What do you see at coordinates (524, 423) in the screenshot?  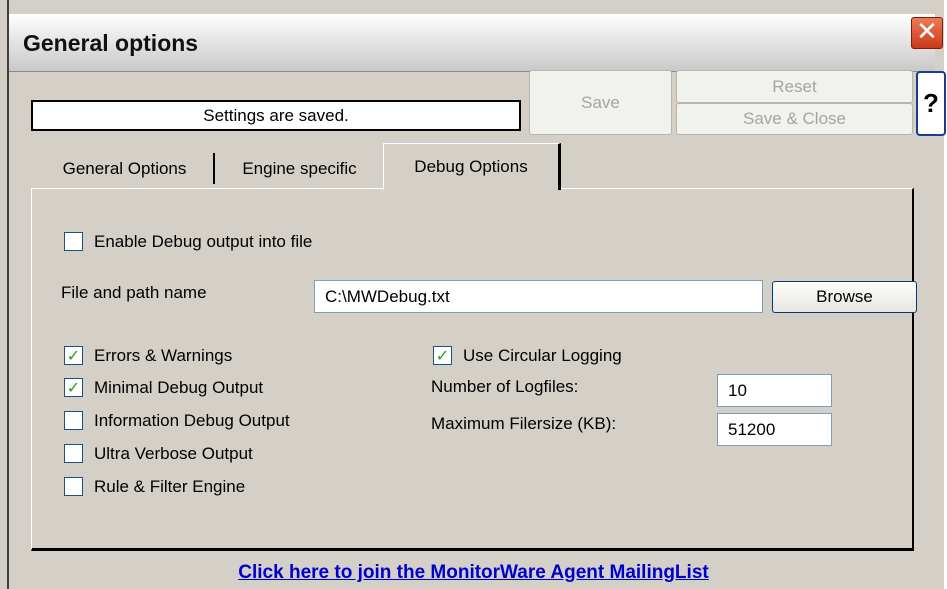 I see `max-filesize-label: Maximum Filersize (KB):` at bounding box center [524, 423].